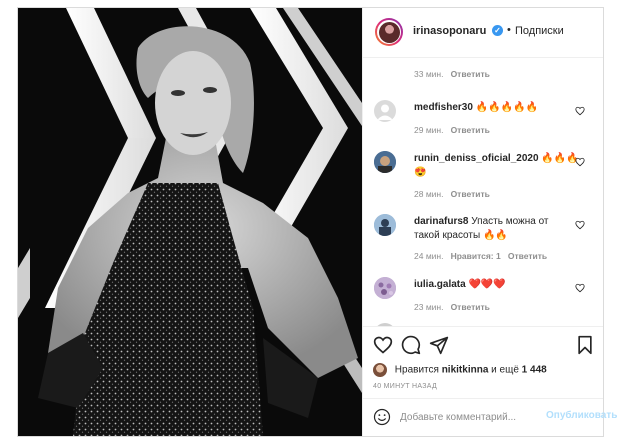  I want to click on comment-body: iulia.galata ❤️❤️❤️, so click(499, 285).